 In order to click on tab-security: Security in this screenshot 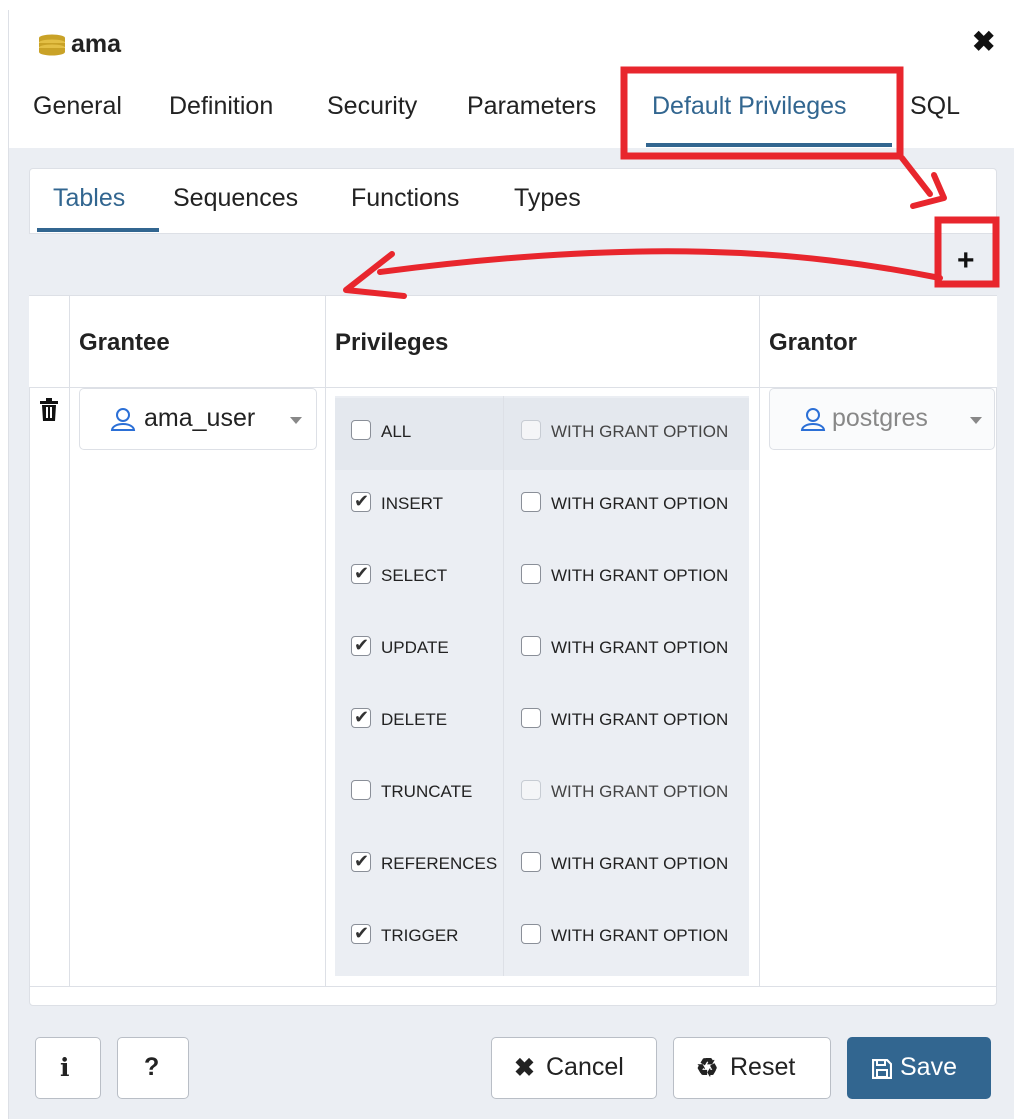, I will do `click(372, 106)`.